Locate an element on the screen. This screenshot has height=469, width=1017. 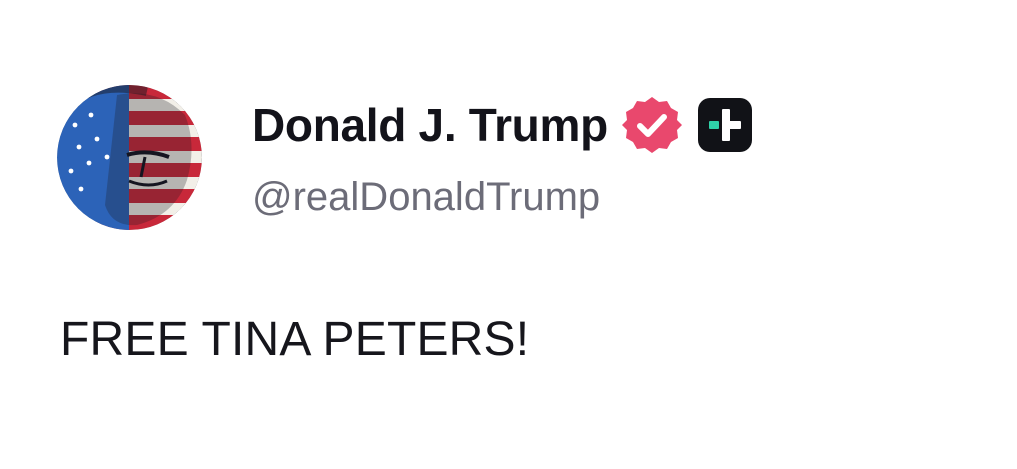
plus-badge-icon is located at coordinates (724, 125).